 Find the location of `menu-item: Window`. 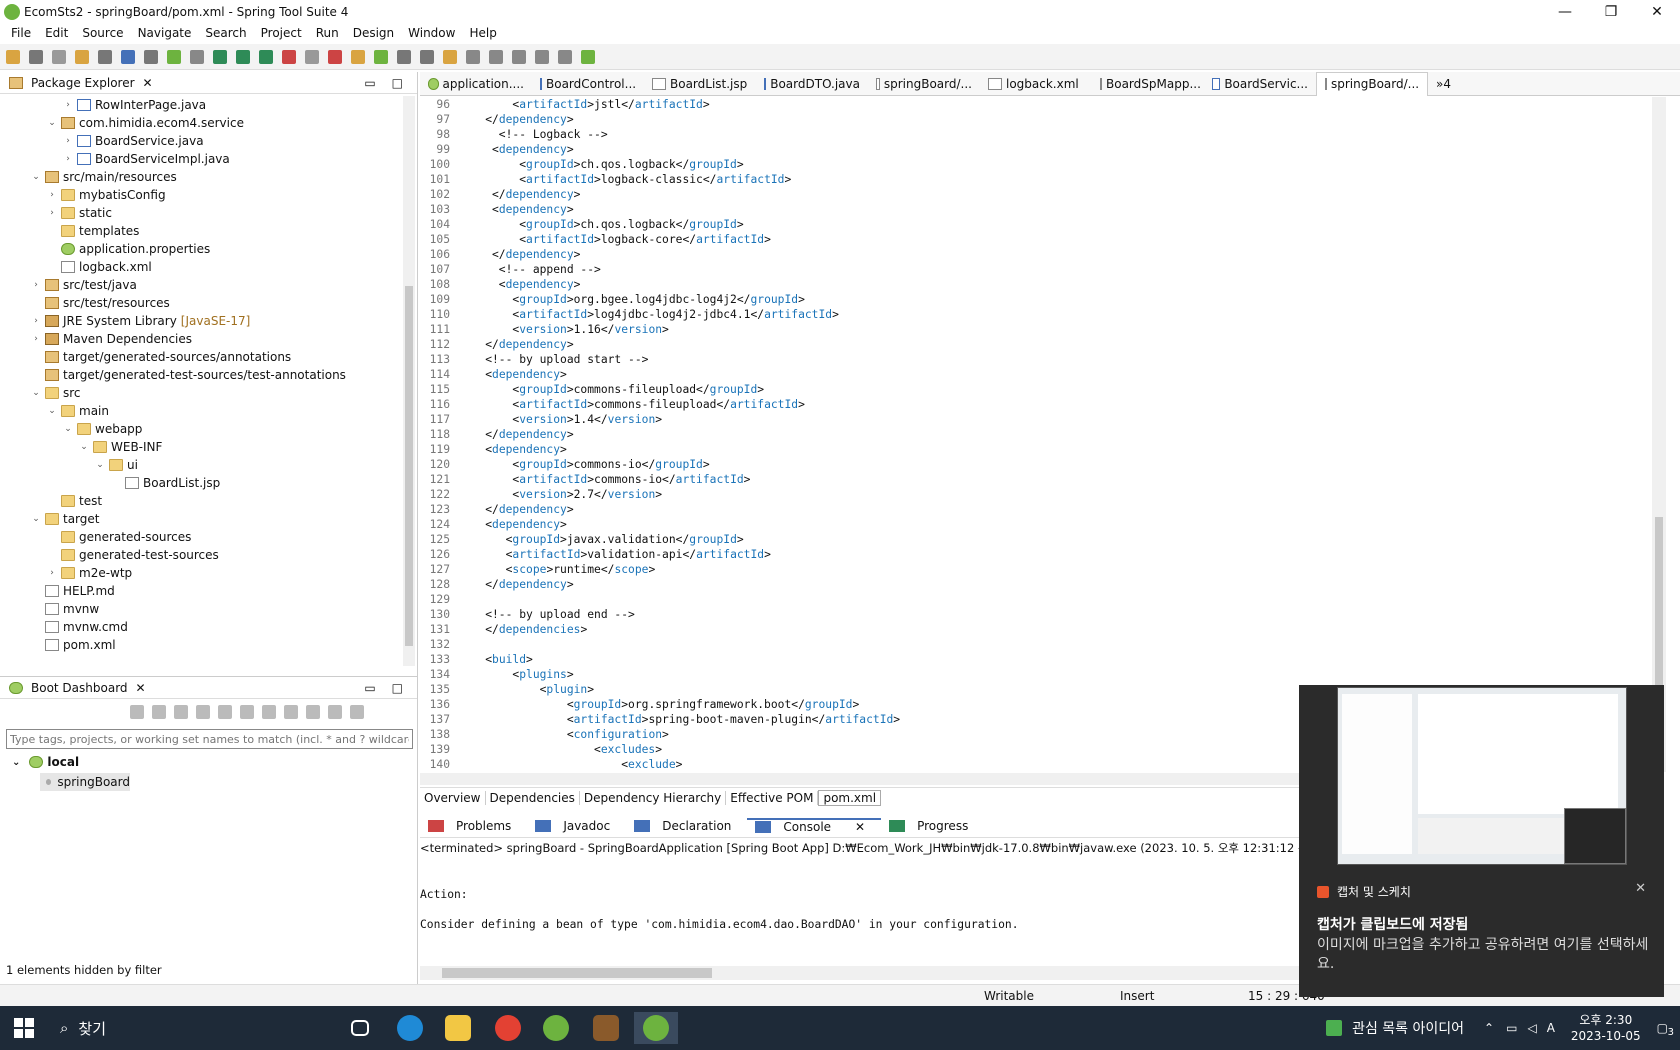

menu-item: Window is located at coordinates (431, 33).